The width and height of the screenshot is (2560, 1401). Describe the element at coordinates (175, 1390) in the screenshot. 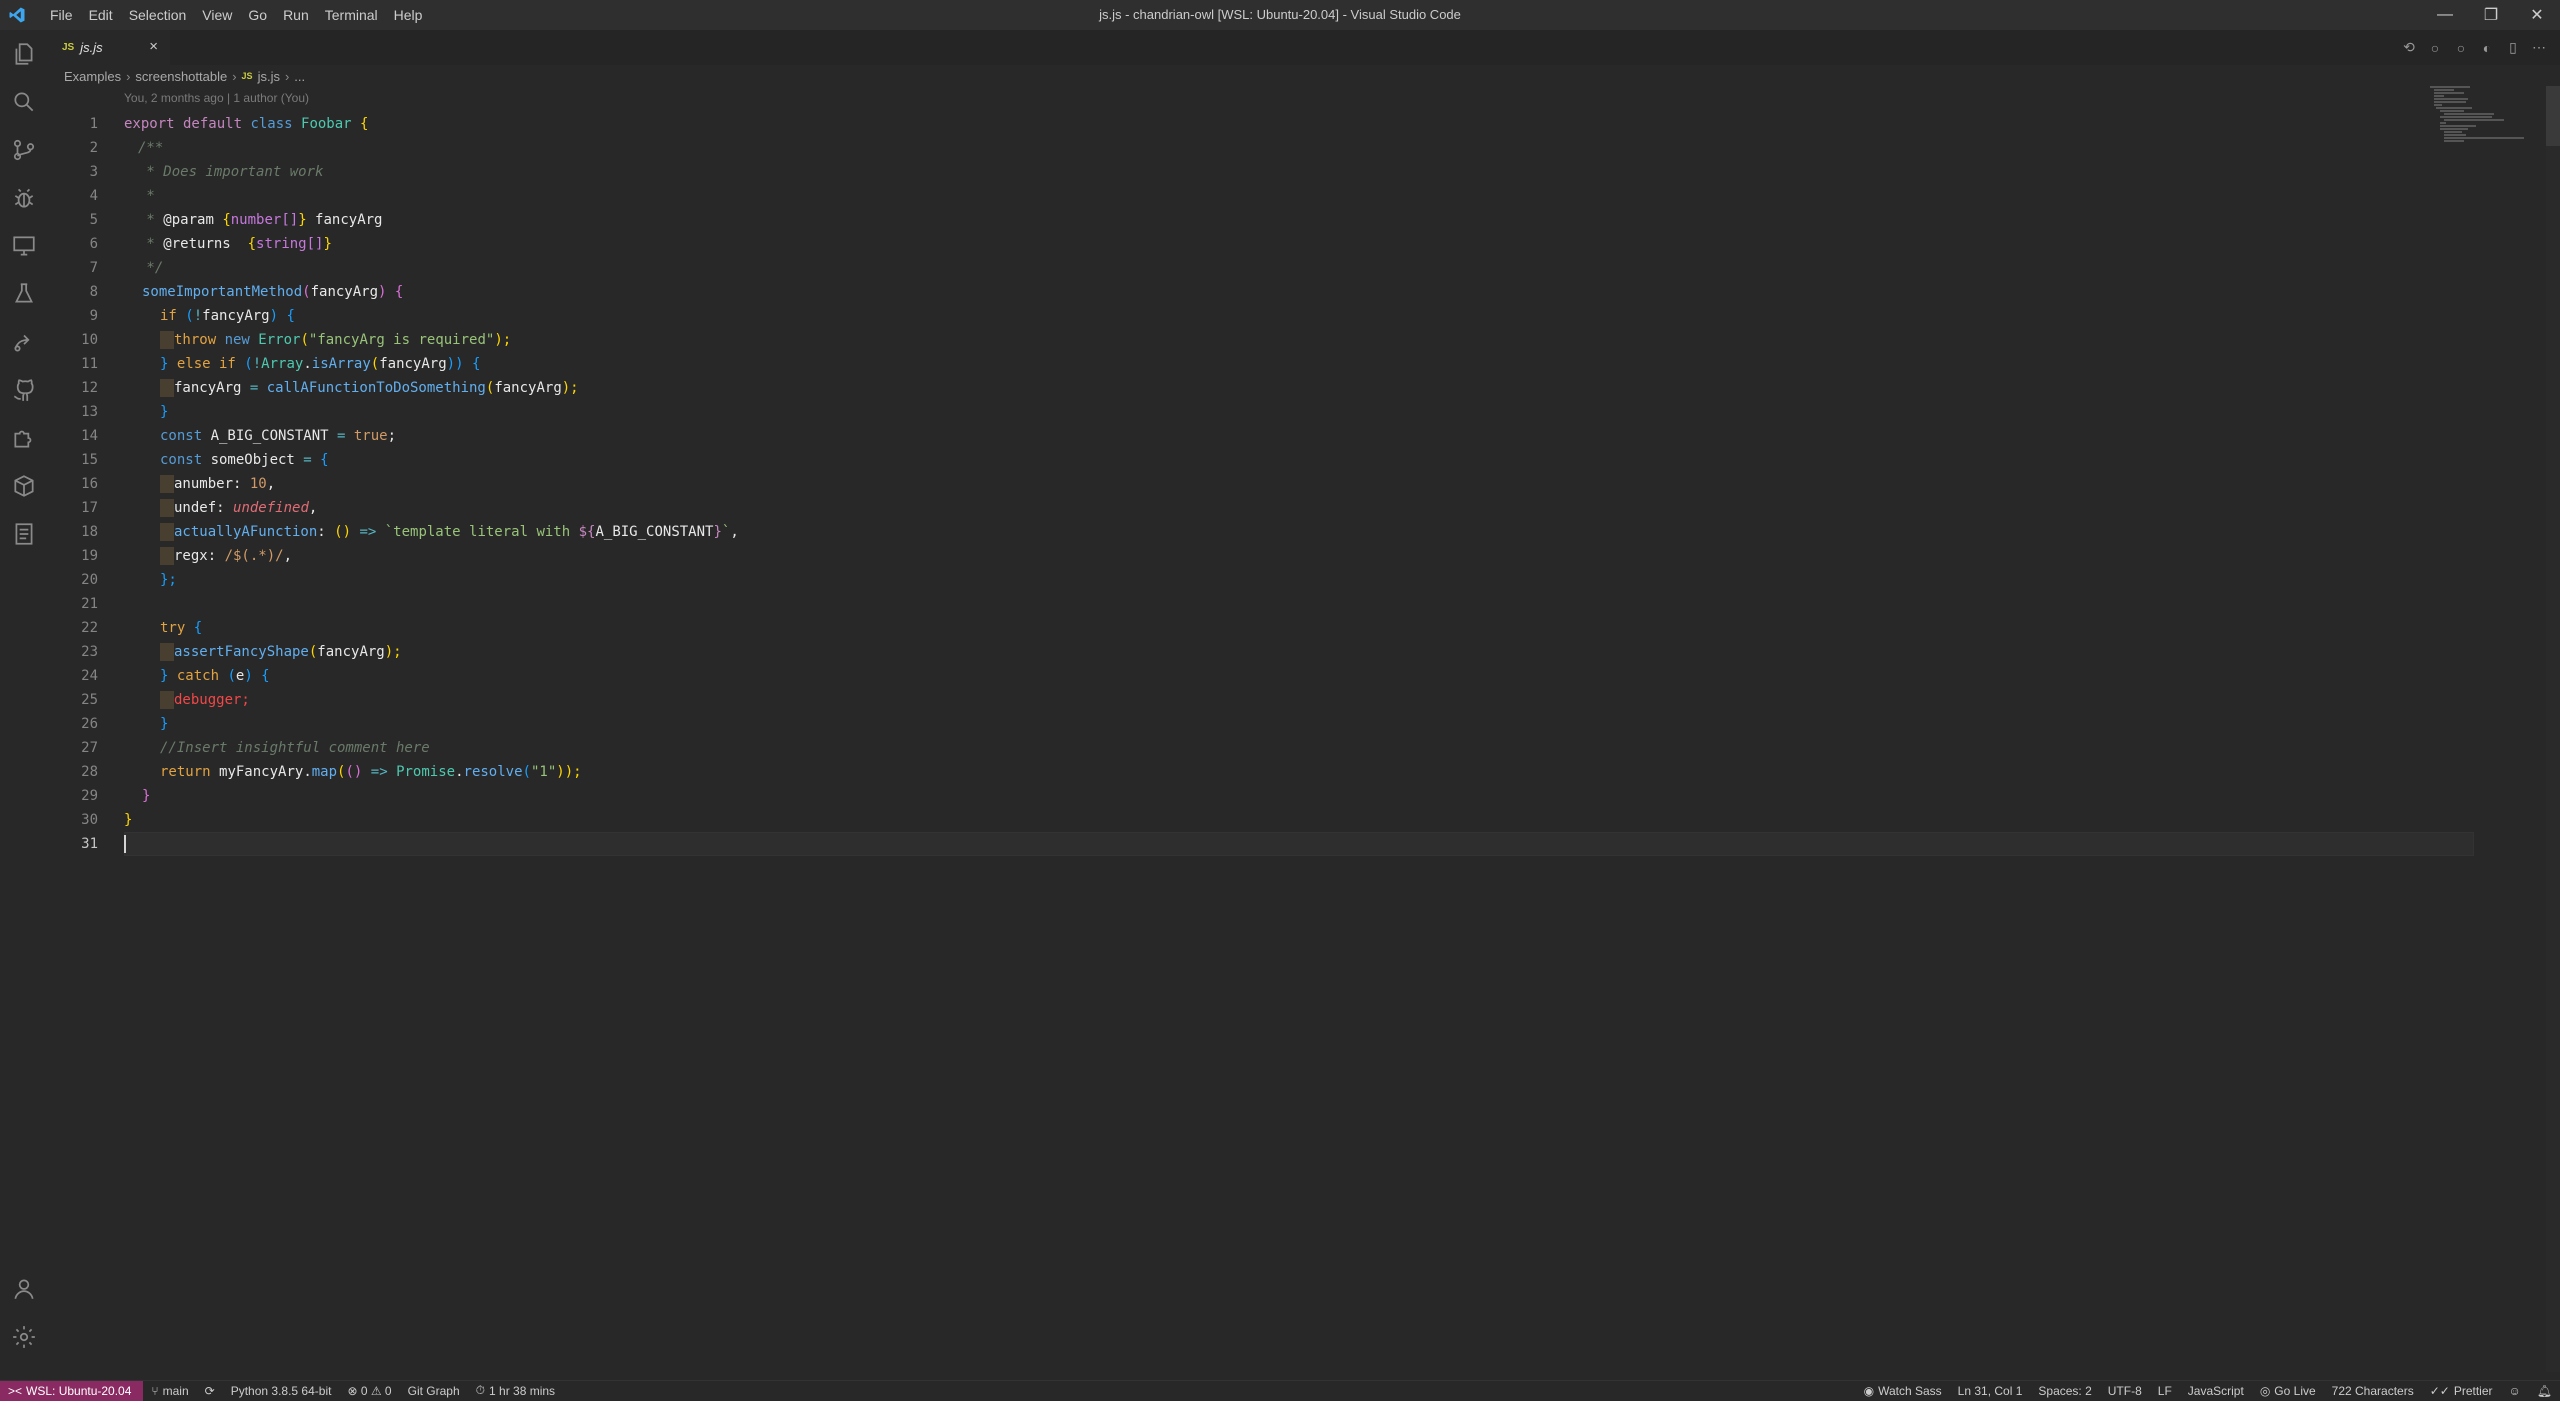

I see `branch-label: main` at that location.